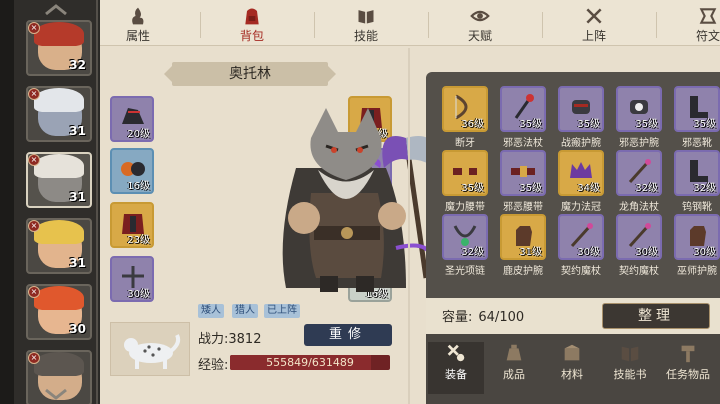 The height and width of the screenshot is (404, 720). I want to click on tab-label: 天赋, so click(479, 36).